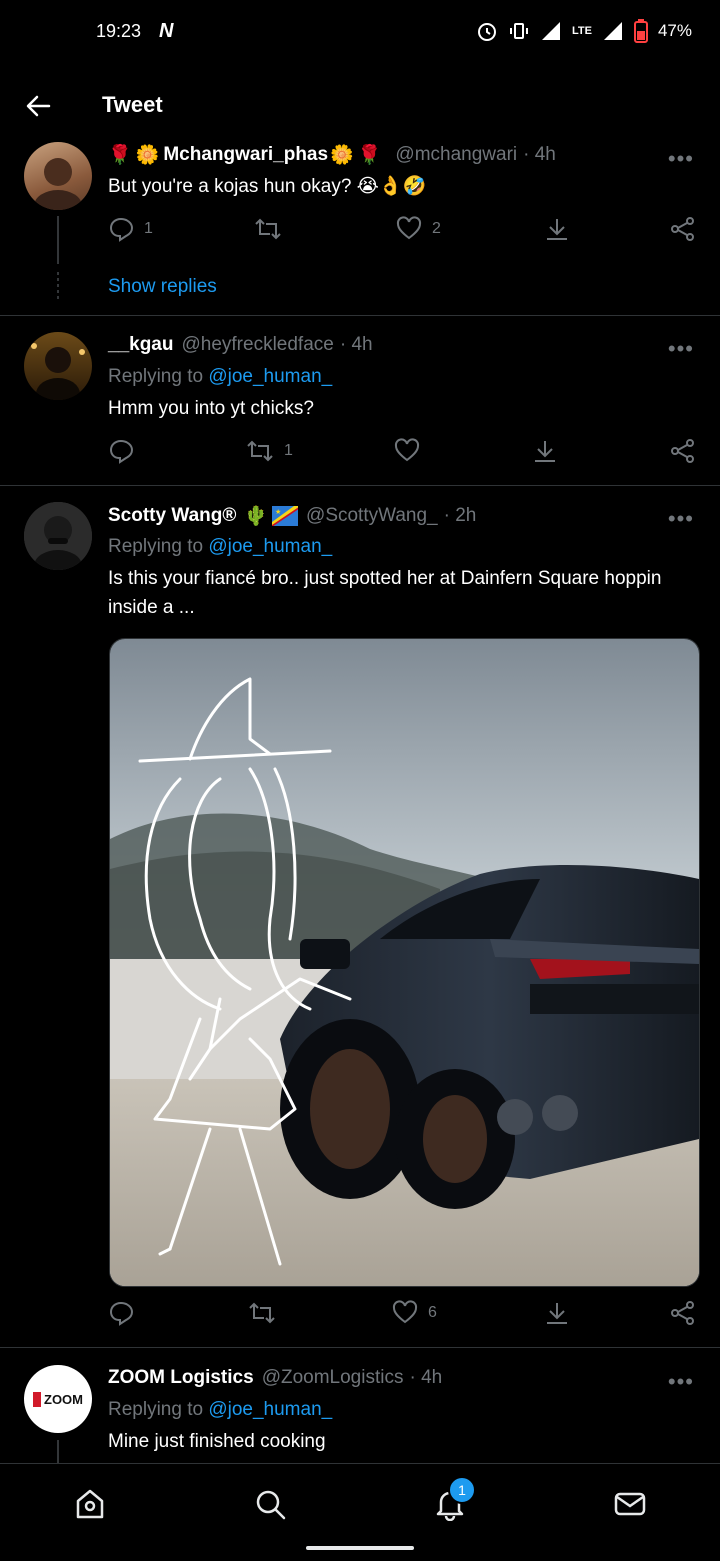  What do you see at coordinates (551, 31) in the screenshot?
I see `signal-icon` at bounding box center [551, 31].